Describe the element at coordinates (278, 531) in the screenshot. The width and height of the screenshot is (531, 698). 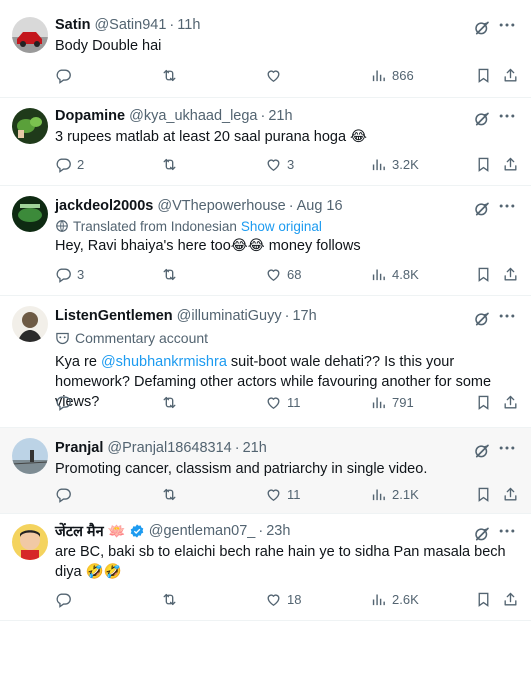
I see `timestamp: 23h` at that location.